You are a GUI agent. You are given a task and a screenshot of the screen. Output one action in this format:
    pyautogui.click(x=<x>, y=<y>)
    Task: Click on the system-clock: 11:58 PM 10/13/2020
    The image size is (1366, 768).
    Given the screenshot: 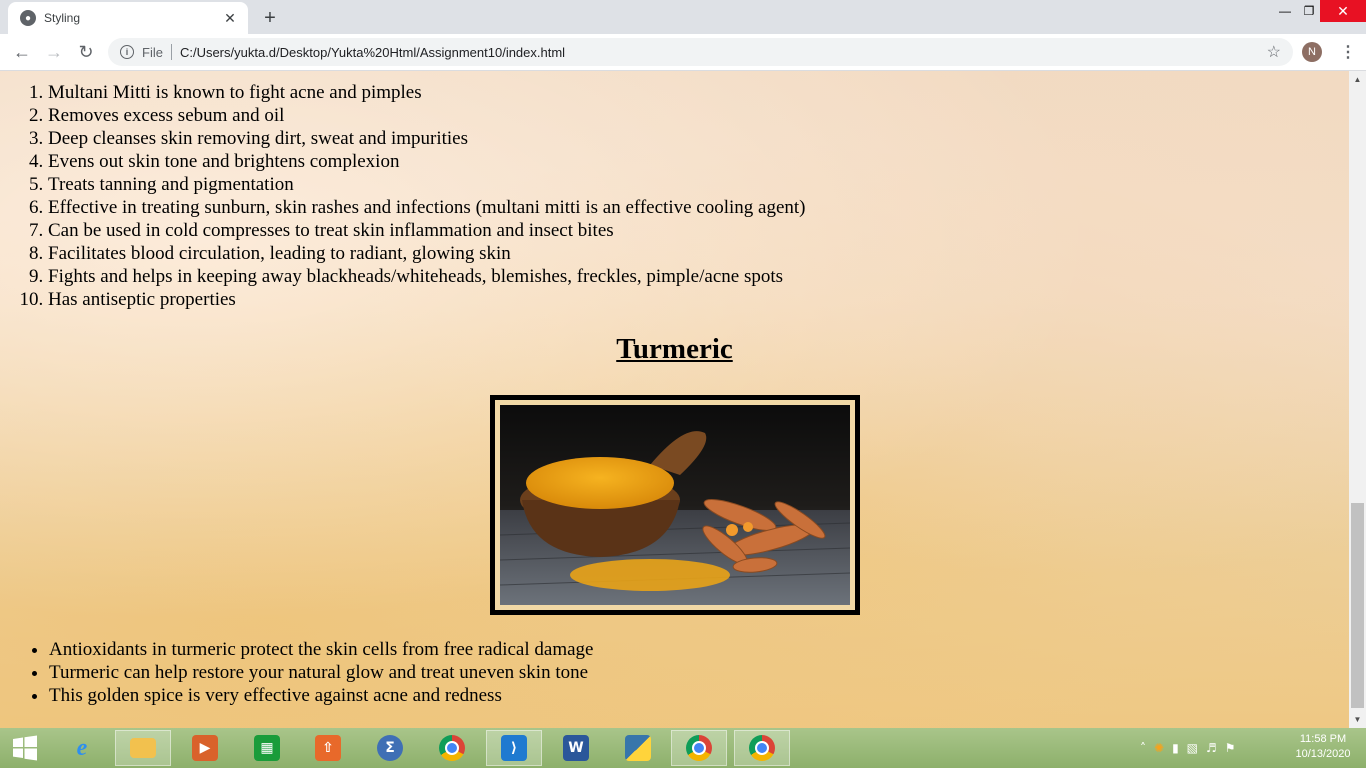 What is the action you would take?
    pyautogui.click(x=1323, y=747)
    